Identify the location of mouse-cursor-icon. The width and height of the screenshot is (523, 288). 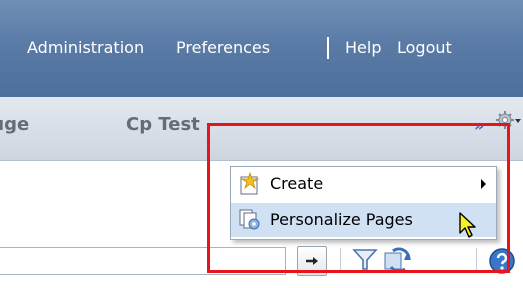
(470, 228).